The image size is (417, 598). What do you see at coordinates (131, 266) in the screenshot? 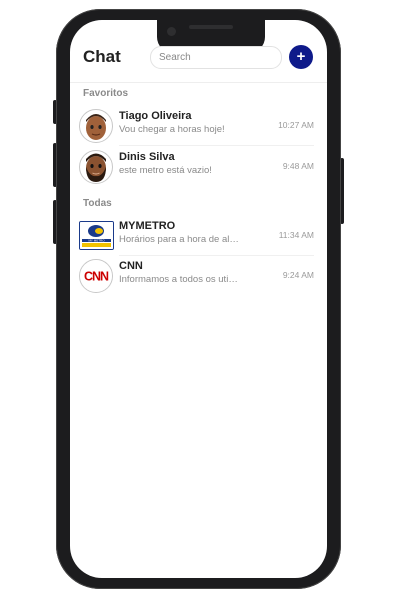
I see `contact-name: CNN` at bounding box center [131, 266].